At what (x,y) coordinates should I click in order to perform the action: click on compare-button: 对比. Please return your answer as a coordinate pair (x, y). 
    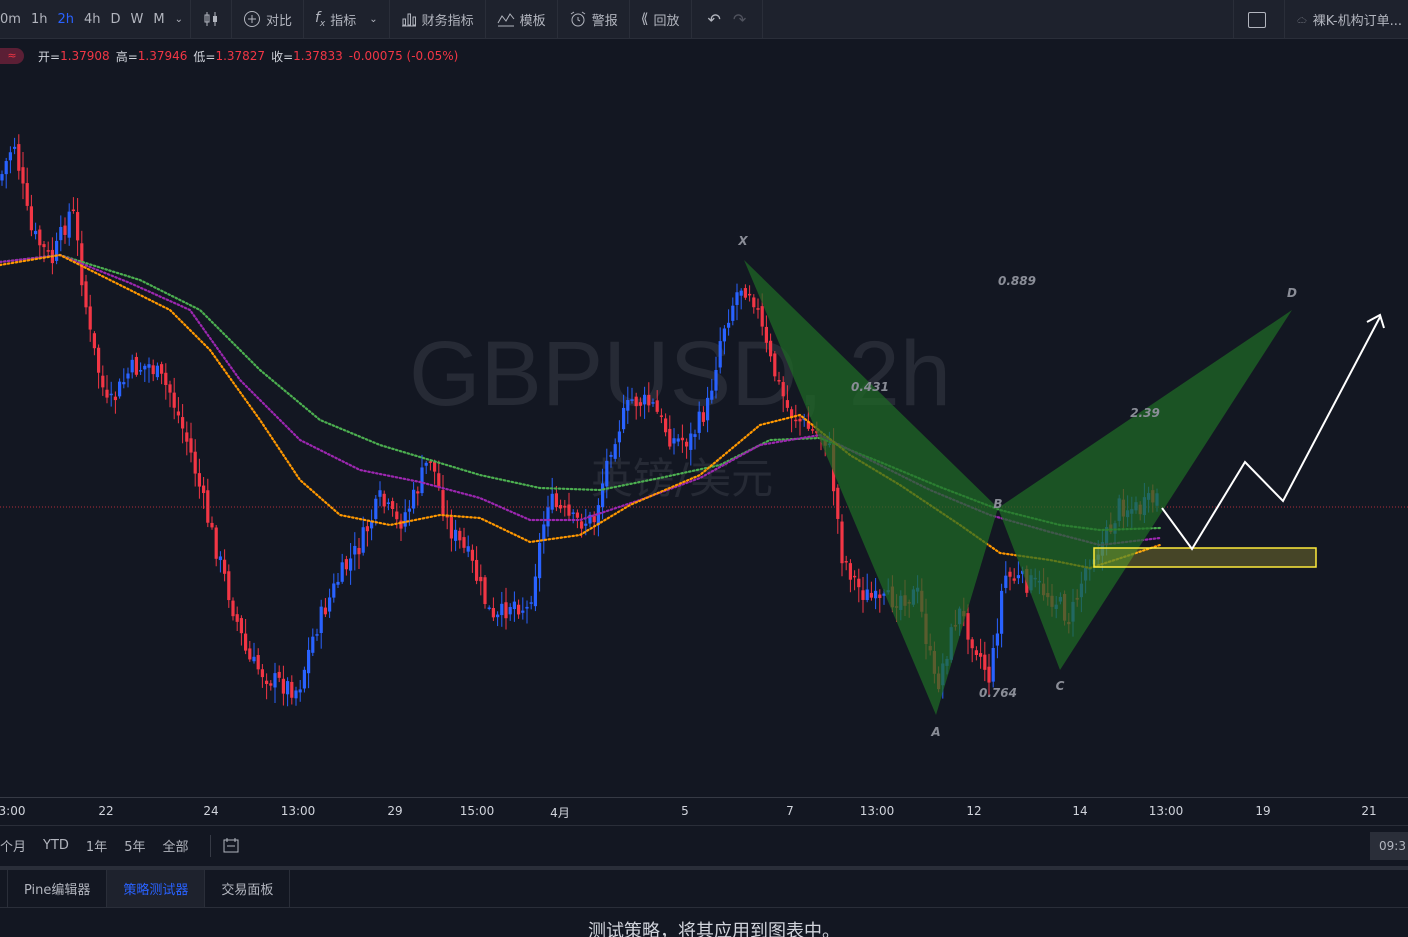
    Looking at the image, I should click on (267, 19).